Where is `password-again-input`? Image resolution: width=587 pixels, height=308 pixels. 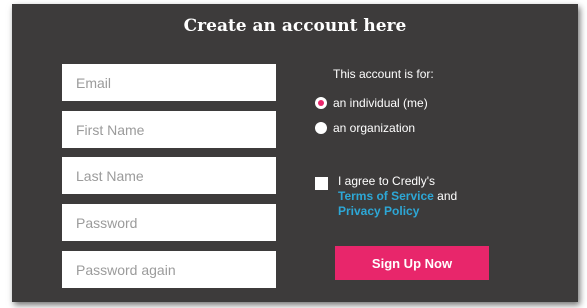
password-again-input is located at coordinates (169, 269).